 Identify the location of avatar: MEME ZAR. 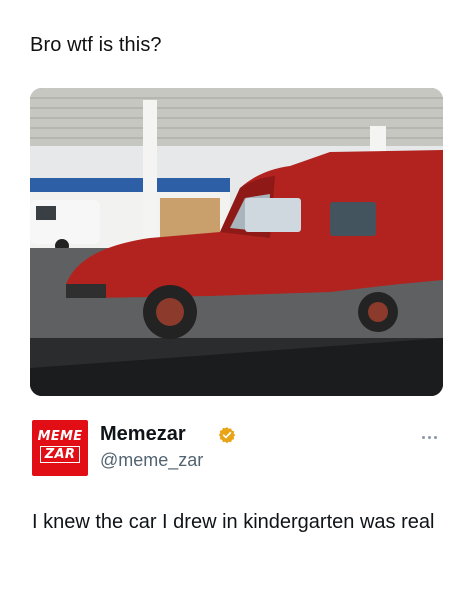
(60, 448).